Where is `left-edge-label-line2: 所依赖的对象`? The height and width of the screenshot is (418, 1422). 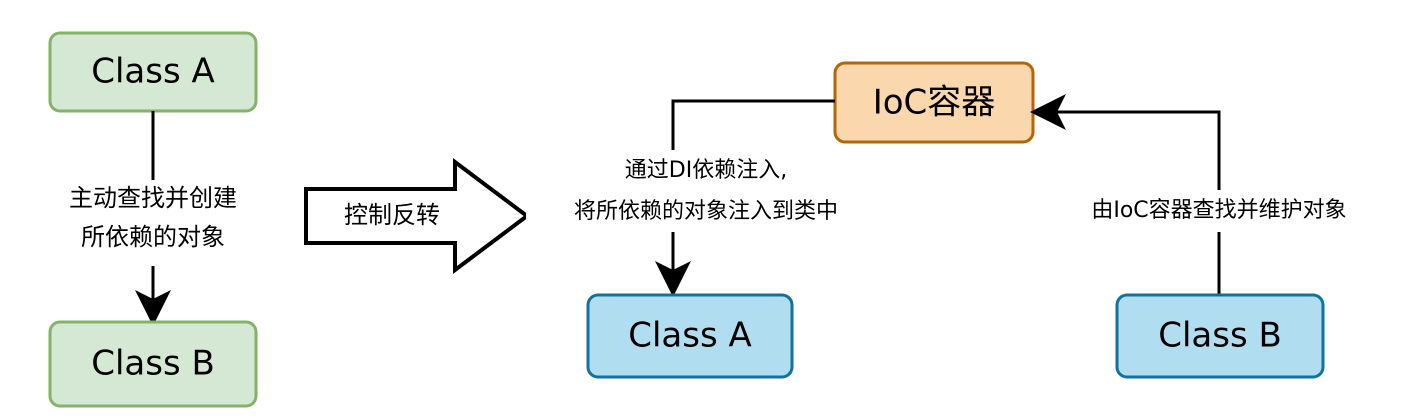
left-edge-label-line2: 所依赖的对象 is located at coordinates (153, 237).